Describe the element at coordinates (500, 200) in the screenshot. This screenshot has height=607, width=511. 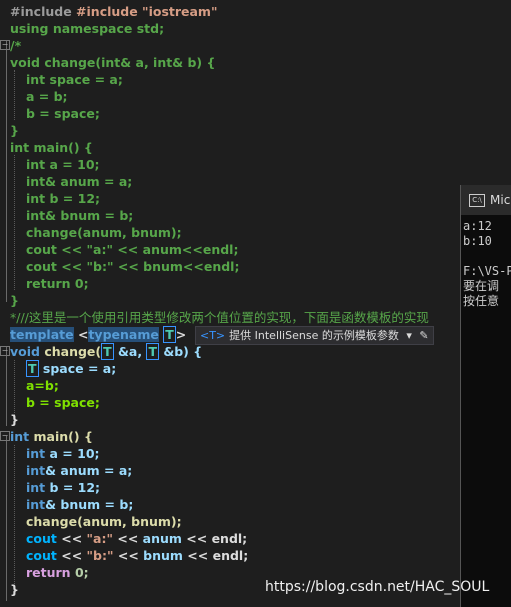
I see `console-title: Mic` at that location.